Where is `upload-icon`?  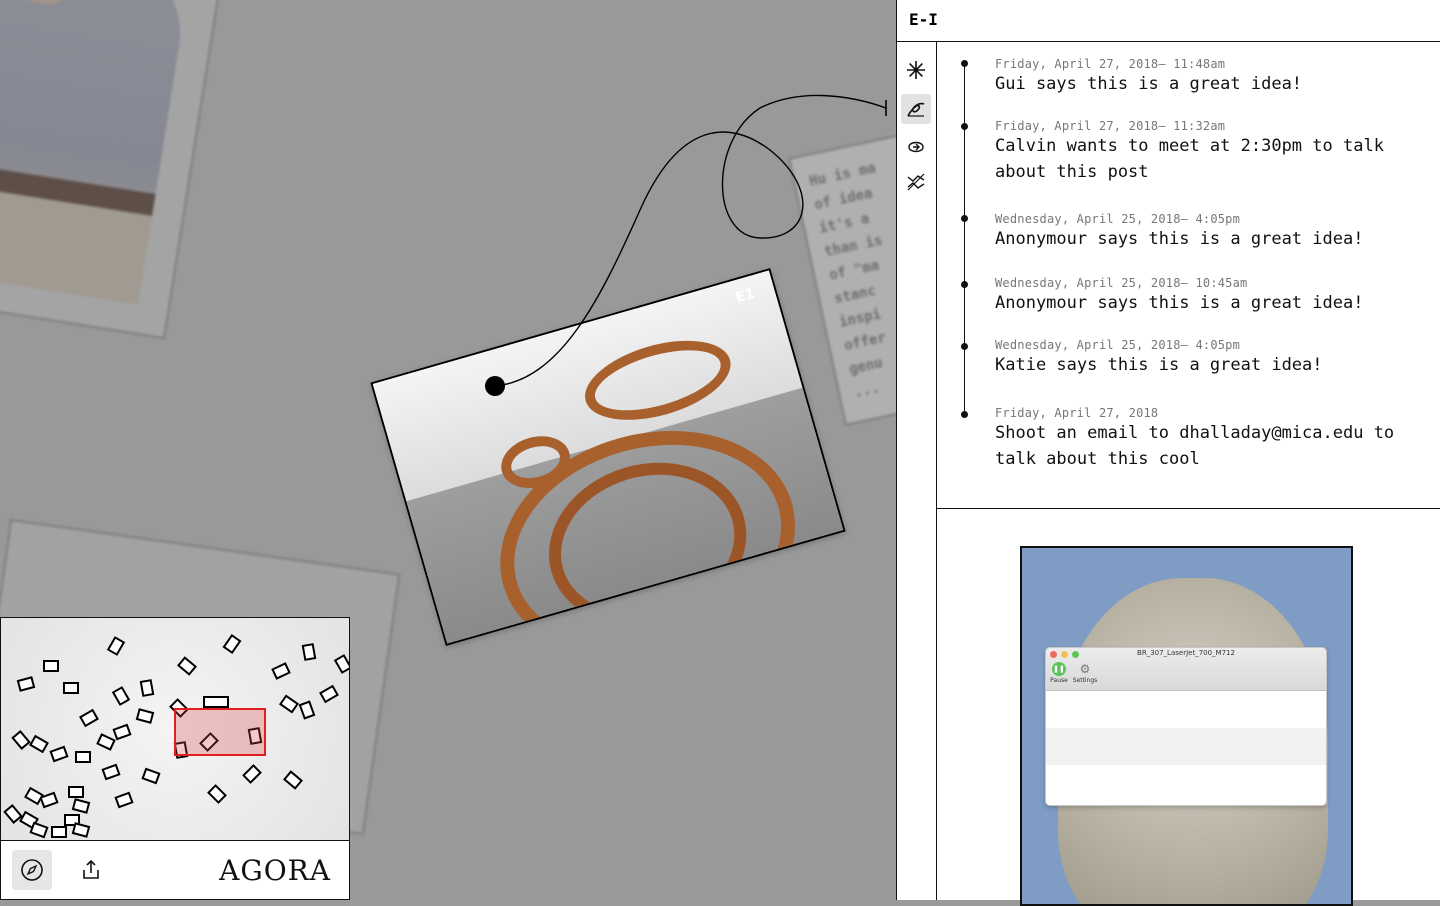 upload-icon is located at coordinates (91, 870).